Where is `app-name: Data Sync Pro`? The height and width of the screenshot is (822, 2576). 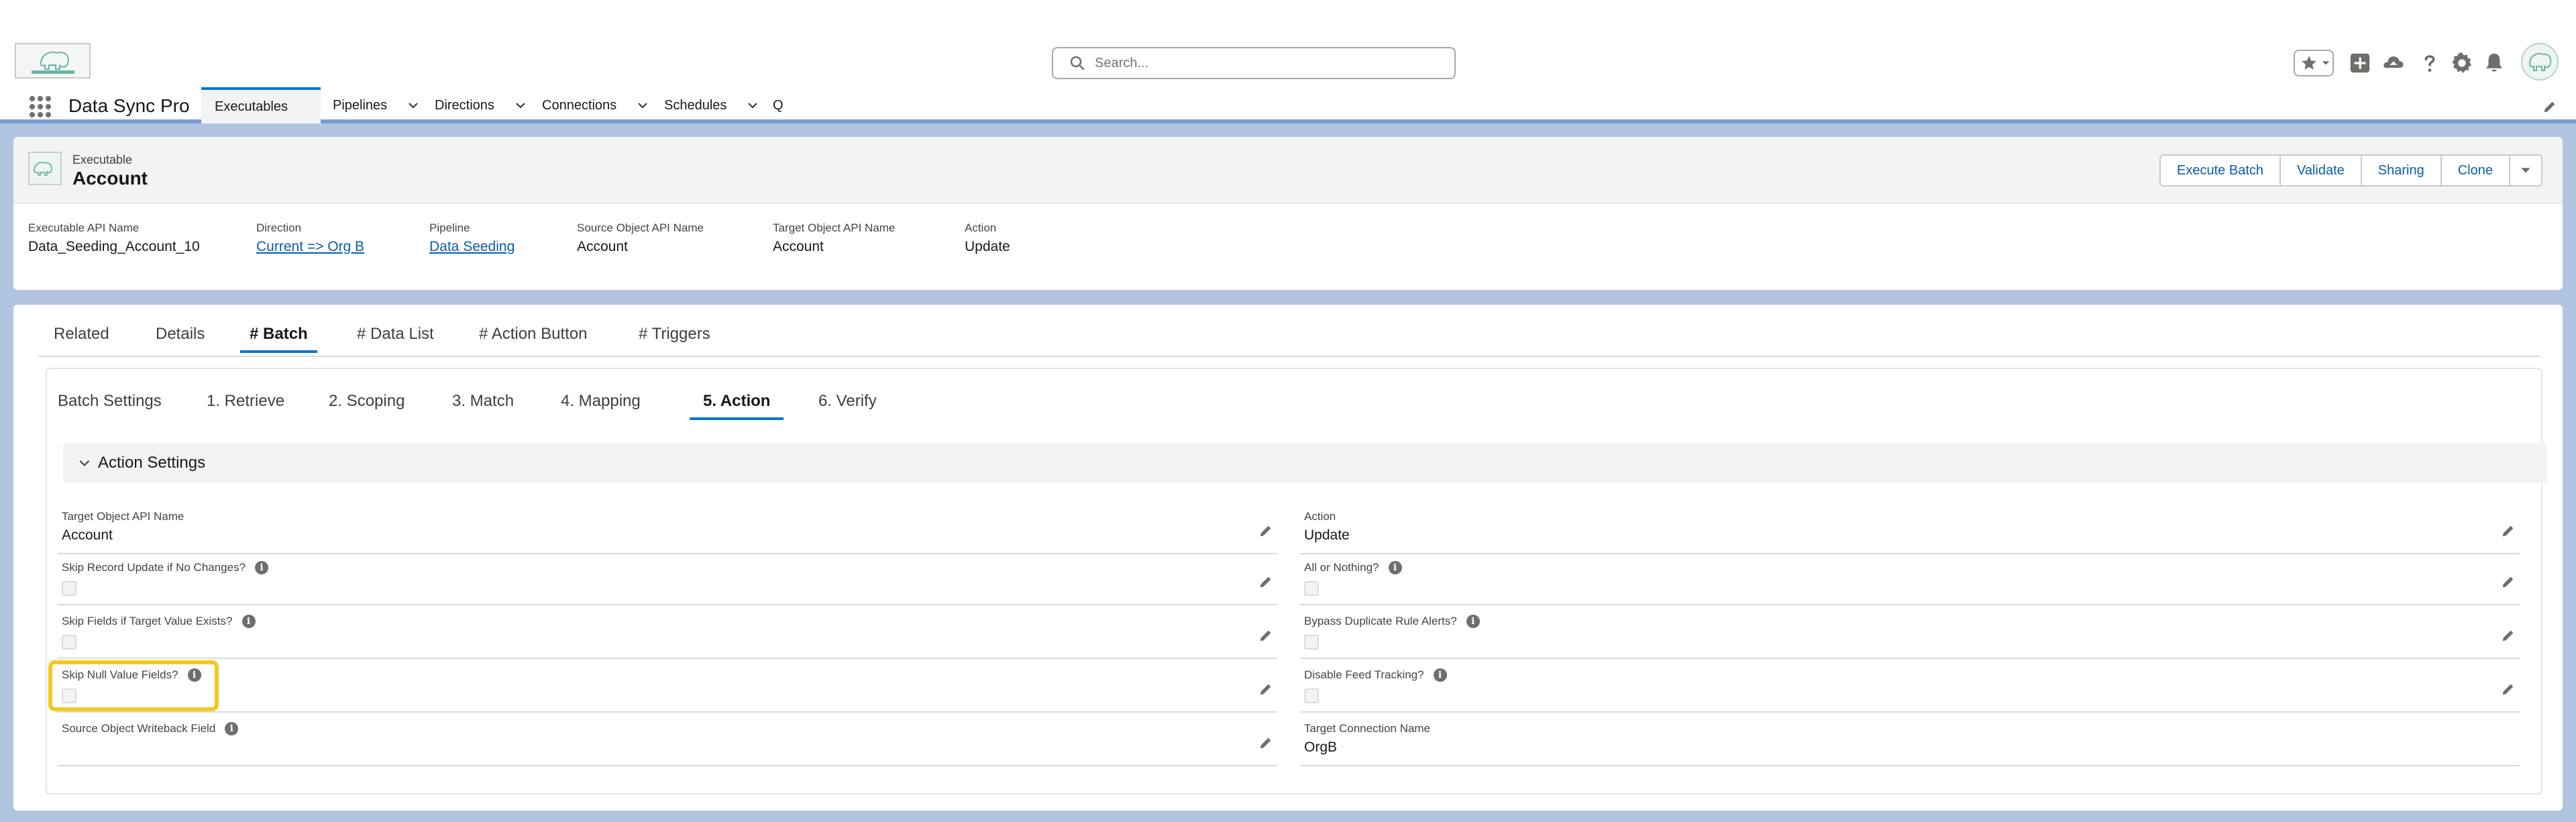
app-name: Data Sync Pro is located at coordinates (129, 106).